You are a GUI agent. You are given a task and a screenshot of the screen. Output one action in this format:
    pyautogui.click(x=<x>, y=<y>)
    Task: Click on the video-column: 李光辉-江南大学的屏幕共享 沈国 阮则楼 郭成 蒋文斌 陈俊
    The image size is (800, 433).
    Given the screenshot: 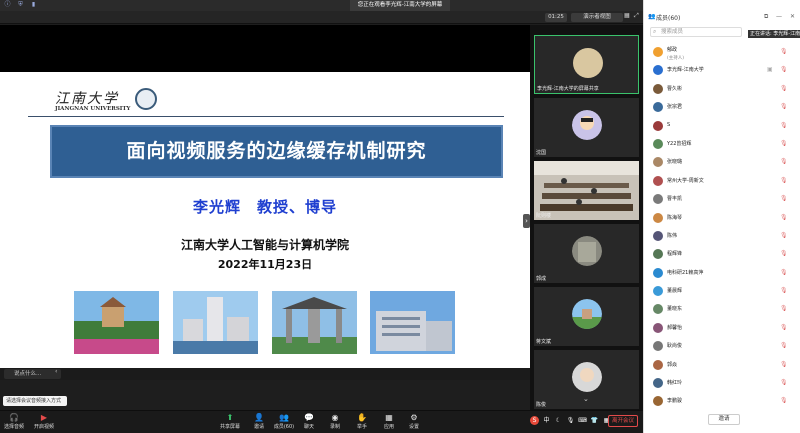 What is the action you would take?
    pyautogui.click(x=586, y=217)
    